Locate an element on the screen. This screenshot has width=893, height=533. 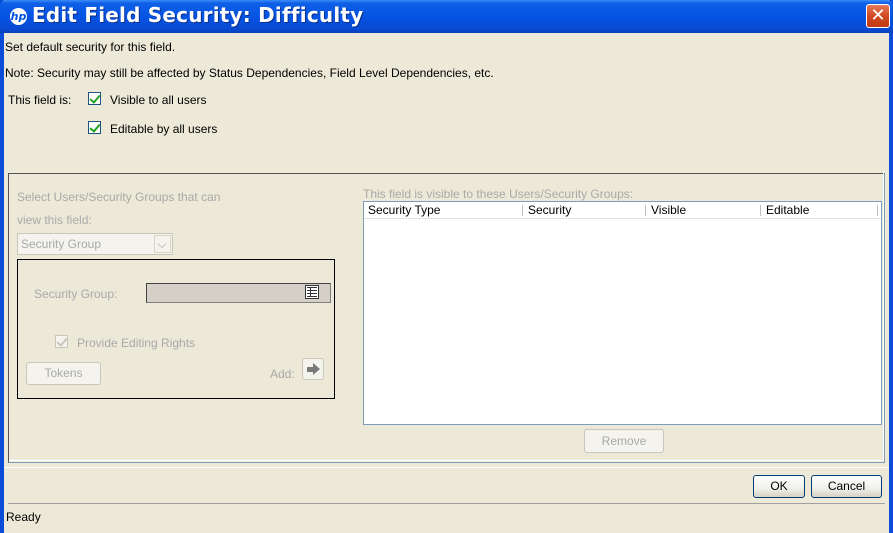
security-group-field is located at coordinates (238, 293).